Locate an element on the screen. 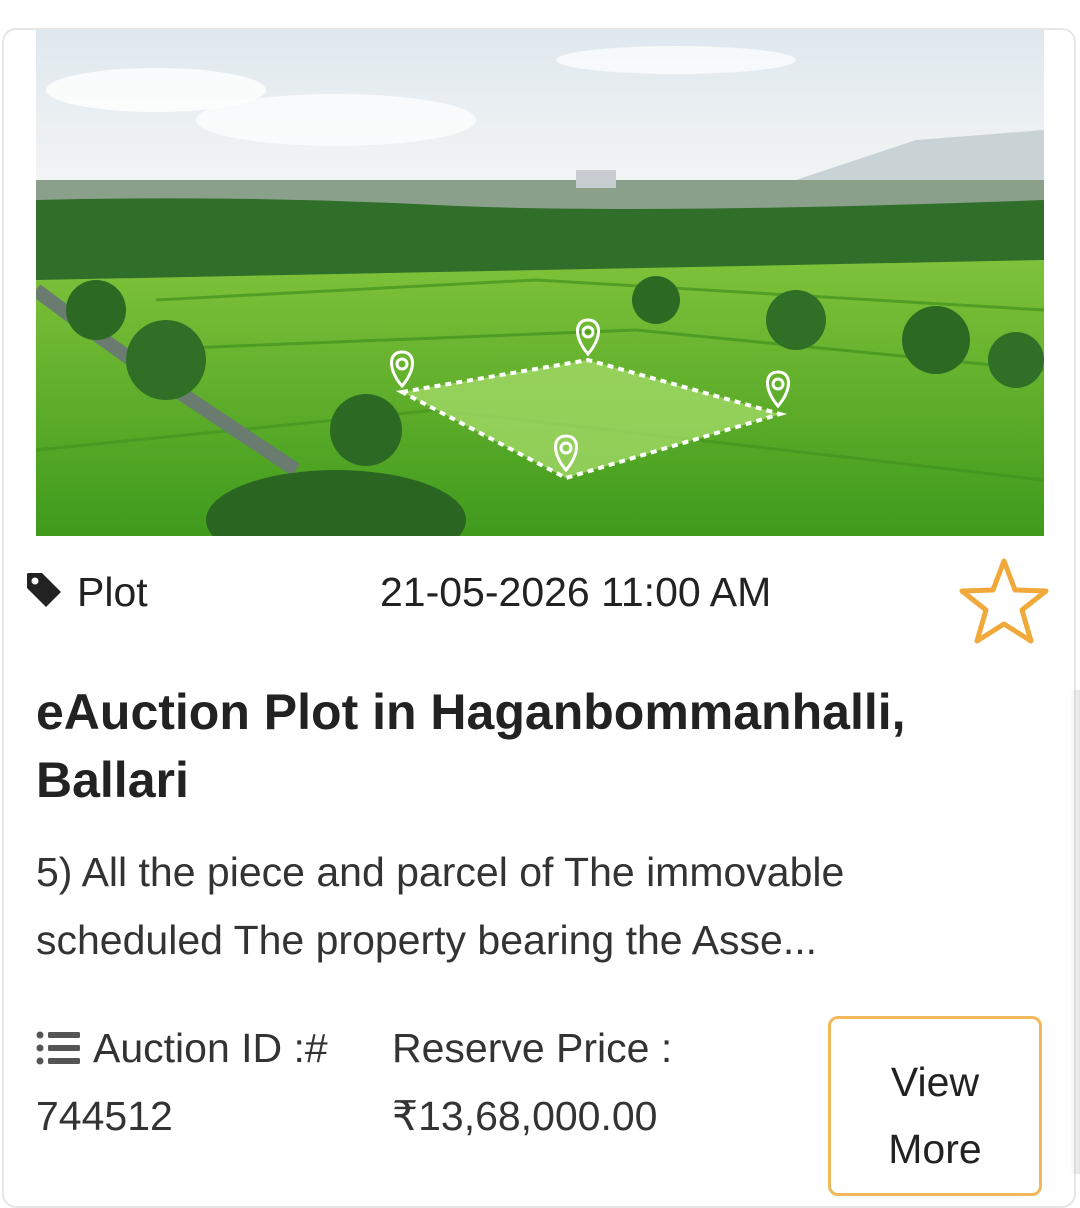 This screenshot has height=1208, width=1080. auction-id-value: 744512 is located at coordinates (104, 1116).